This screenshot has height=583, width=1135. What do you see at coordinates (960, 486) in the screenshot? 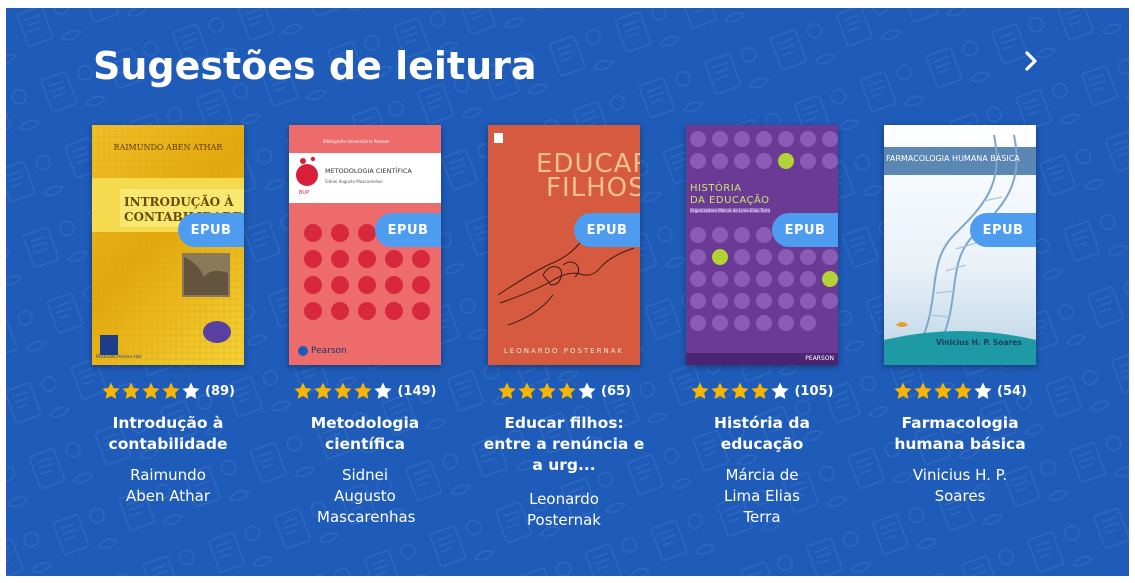
I see `book-author: Vinicius H. P. Soares` at bounding box center [960, 486].